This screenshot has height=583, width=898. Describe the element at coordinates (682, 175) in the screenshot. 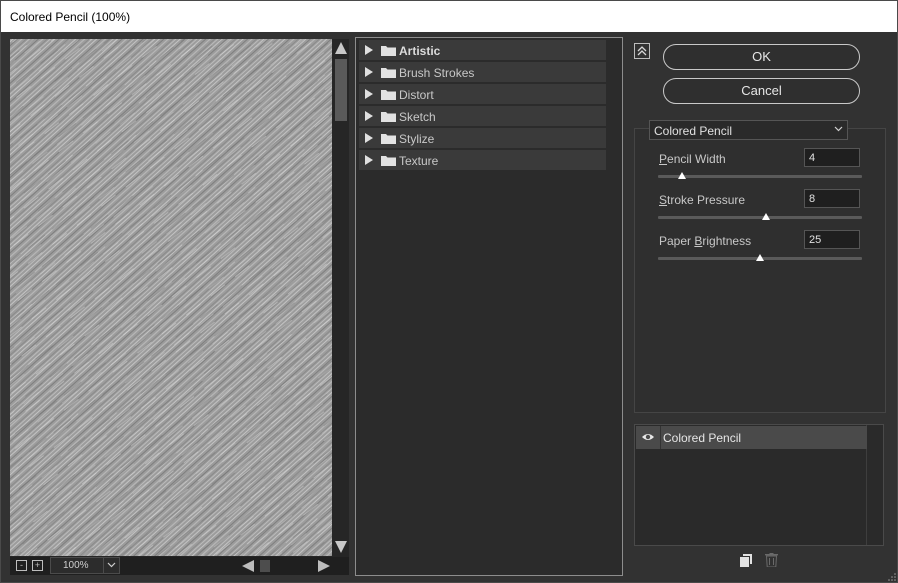

I see `pencil-width-slider-knob` at that location.